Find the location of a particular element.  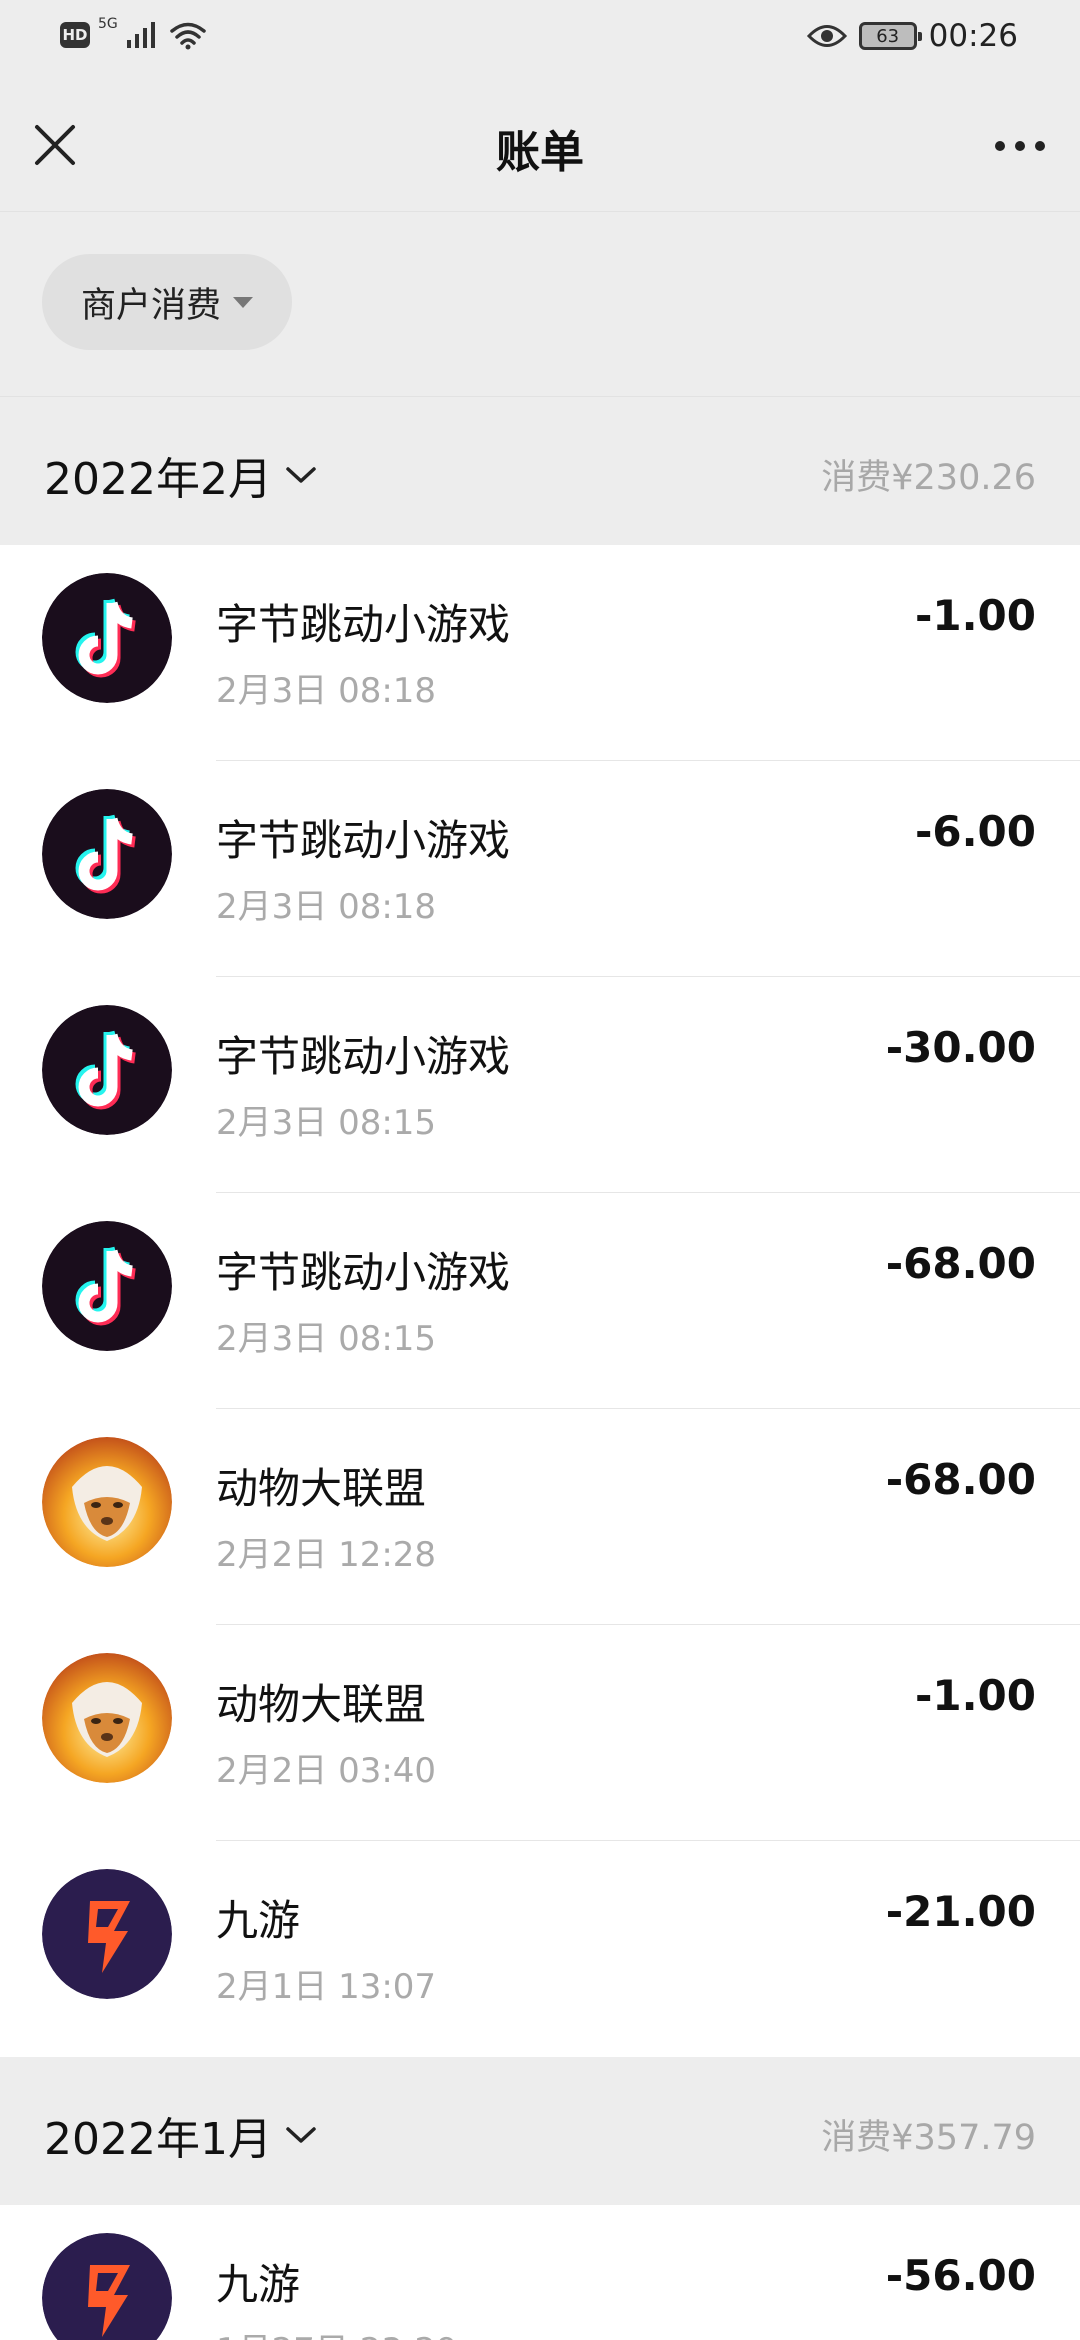

caret-down-icon is located at coordinates (243, 302).